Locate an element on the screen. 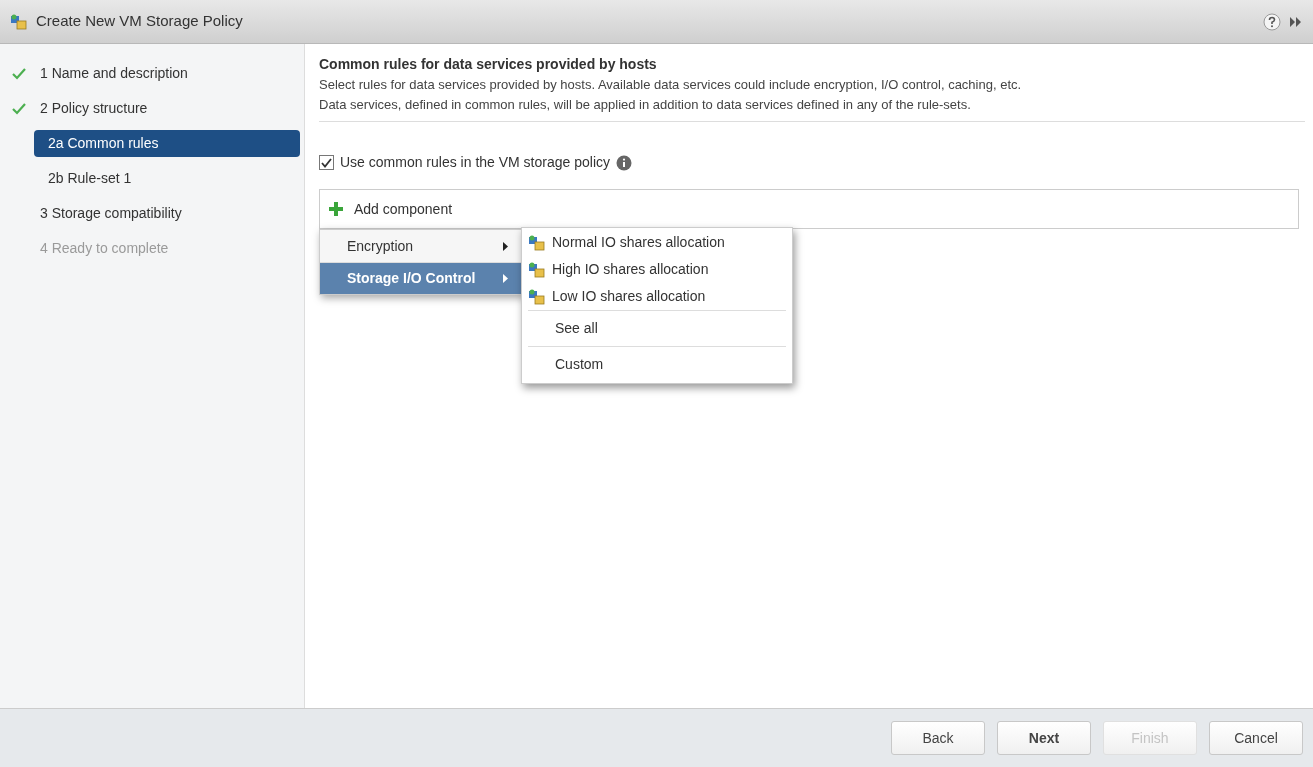 The width and height of the screenshot is (1313, 767). section-heading: Common rules for data services provided by hosts is located at coordinates (488, 64).